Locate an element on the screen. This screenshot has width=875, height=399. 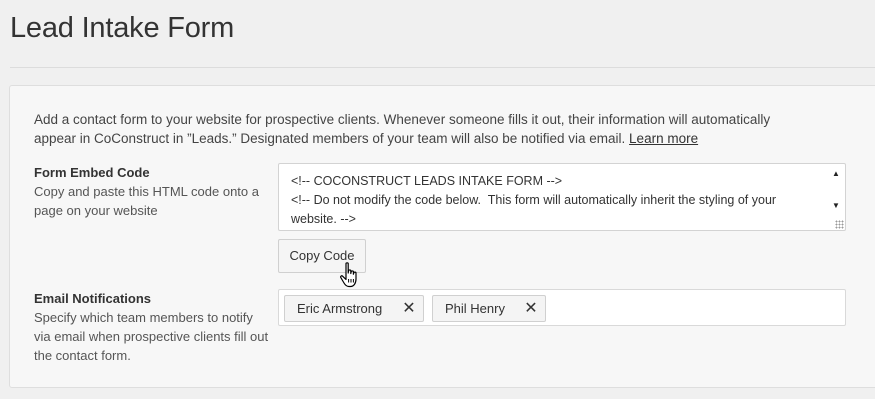
hand-pointer-icon is located at coordinates (348, 275).